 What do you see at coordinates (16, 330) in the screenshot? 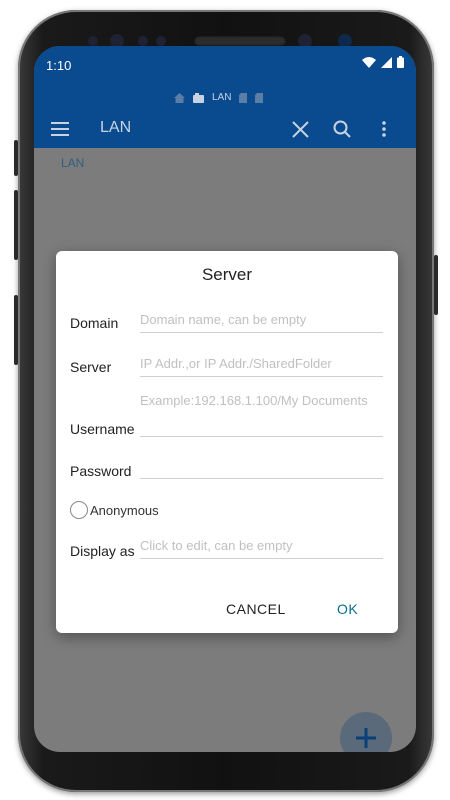
I see `bixby-button` at bounding box center [16, 330].